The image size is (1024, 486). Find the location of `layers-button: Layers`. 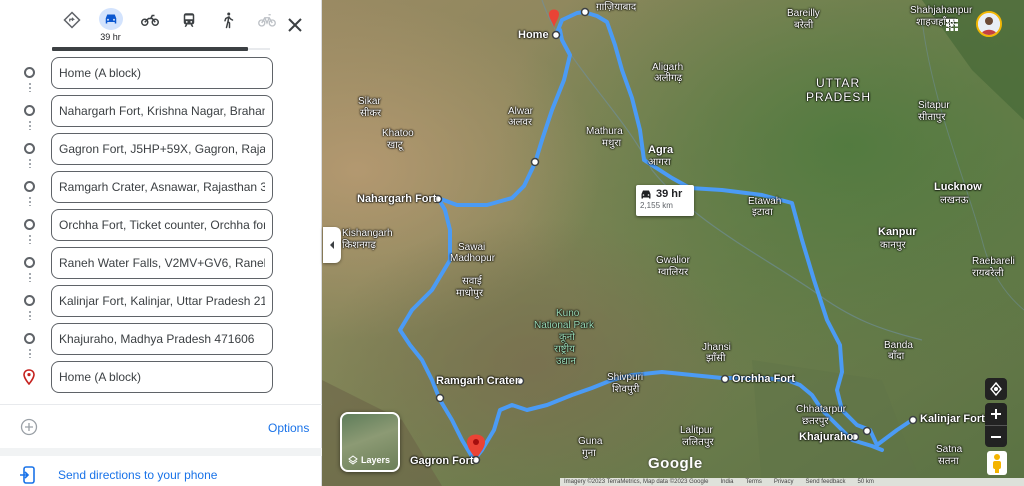

layers-button: Layers is located at coordinates (370, 442).